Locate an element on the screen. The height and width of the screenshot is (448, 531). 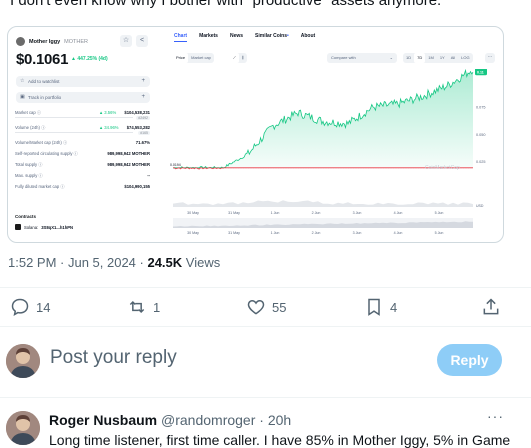
tab-similar-label: Similar Coins is located at coordinates (271, 36).